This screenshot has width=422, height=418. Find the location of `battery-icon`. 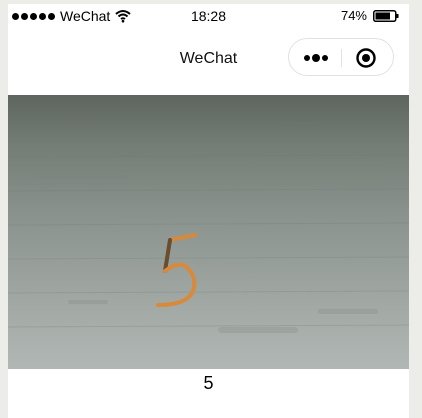

battery-icon is located at coordinates (386, 15).